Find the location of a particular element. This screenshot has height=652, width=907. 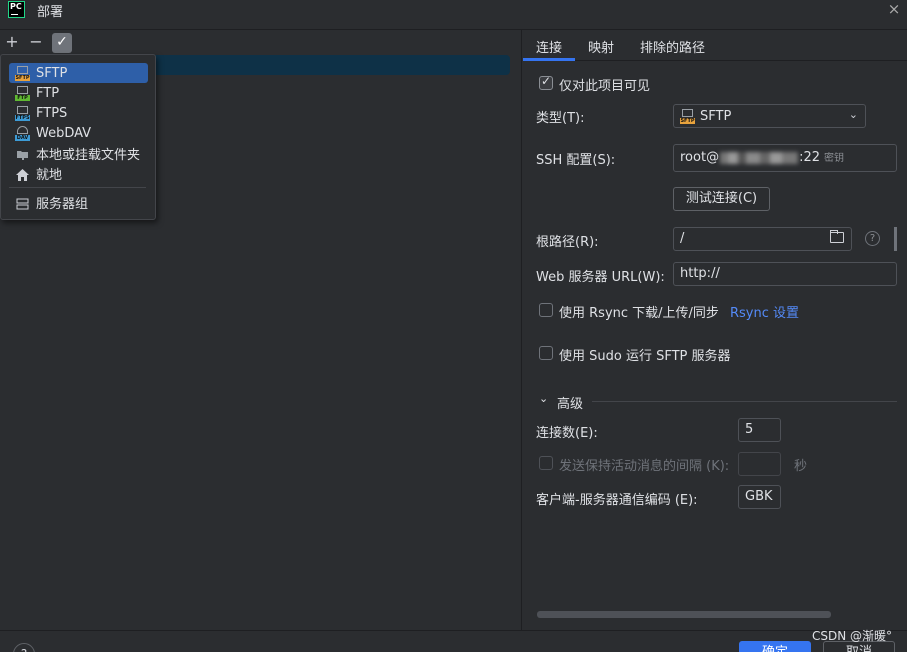

menu-item-label: 就地 is located at coordinates (49, 175).